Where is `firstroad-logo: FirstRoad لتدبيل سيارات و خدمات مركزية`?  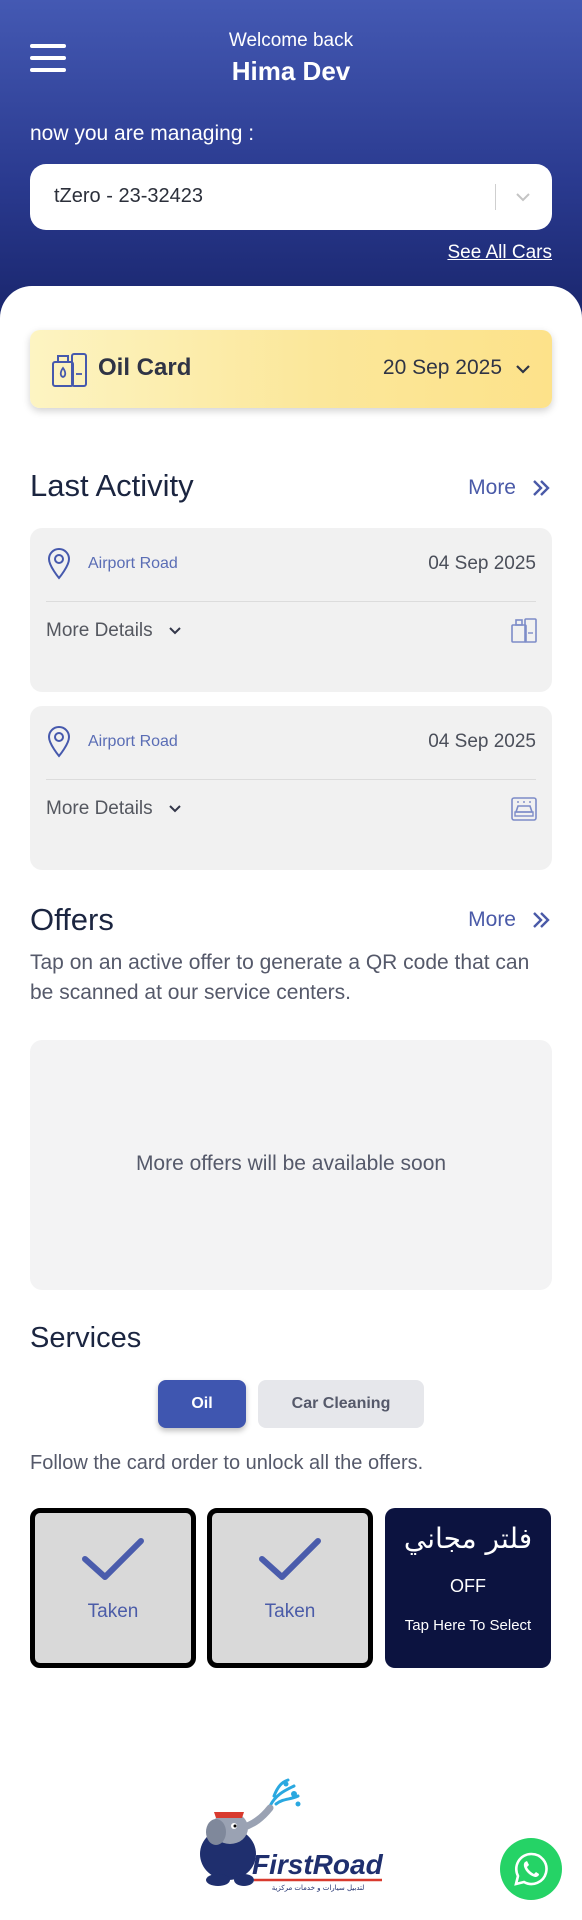 firstroad-logo: FirstRoad لتدبيل سيارات و خدمات مركزية is located at coordinates (292, 1835).